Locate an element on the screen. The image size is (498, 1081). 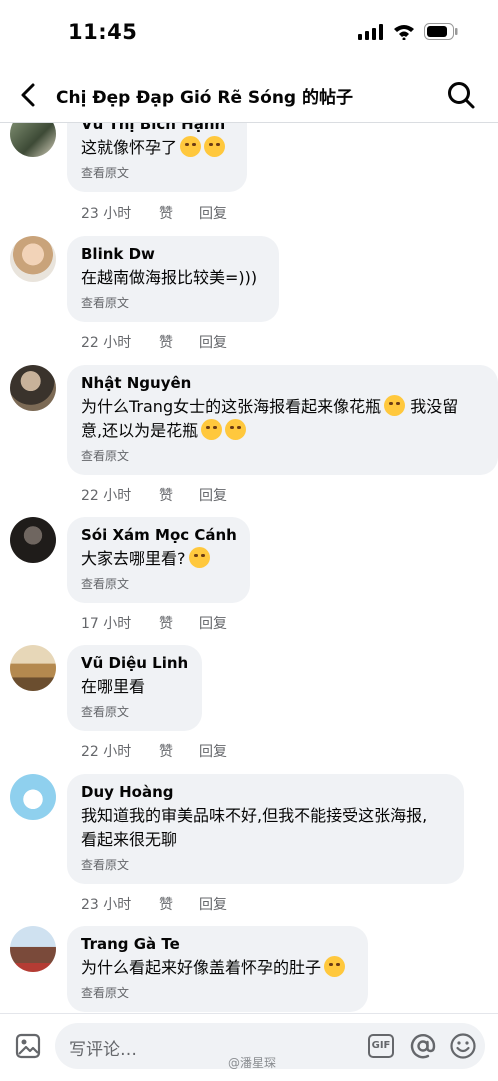
commenter-name: Trang Gà Te is located at coordinates (217, 944).